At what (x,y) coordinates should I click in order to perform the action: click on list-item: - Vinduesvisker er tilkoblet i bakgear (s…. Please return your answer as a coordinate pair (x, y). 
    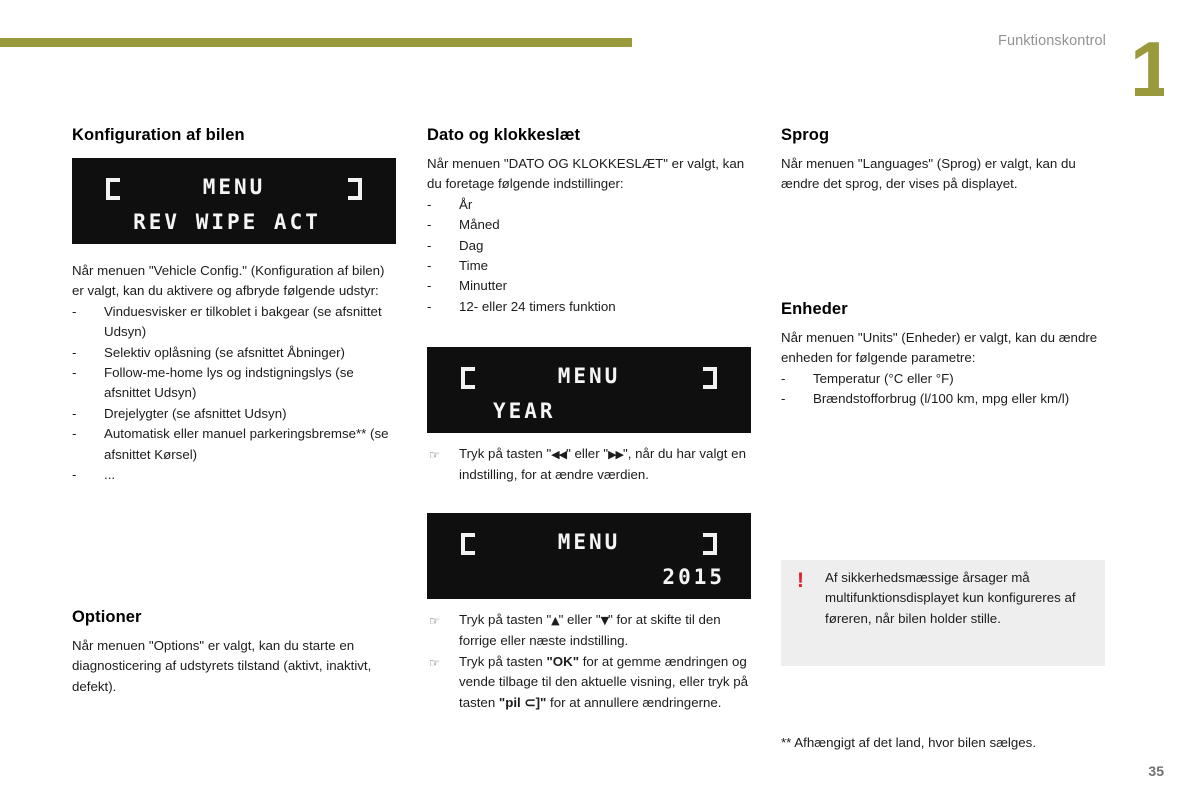
    Looking at the image, I should click on (234, 322).